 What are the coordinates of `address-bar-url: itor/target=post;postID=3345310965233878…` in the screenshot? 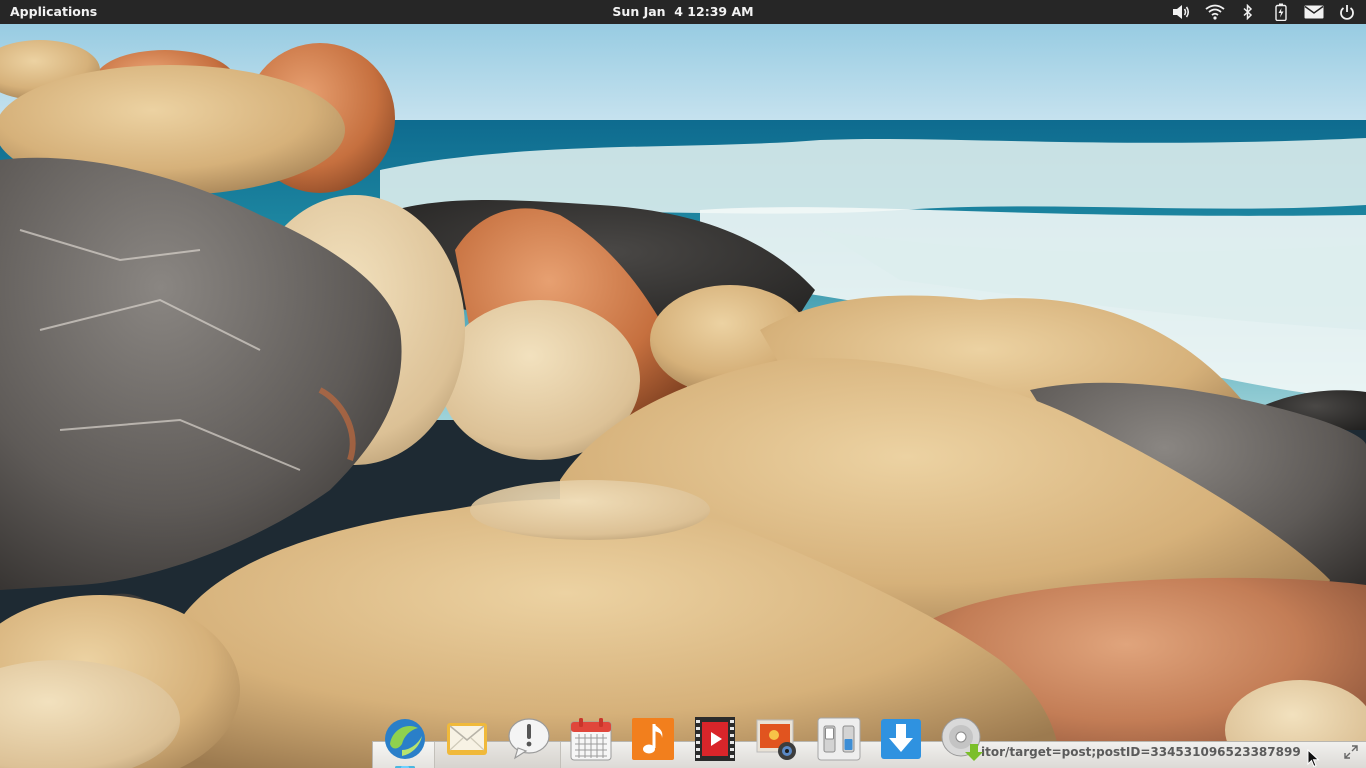 It's located at (1141, 752).